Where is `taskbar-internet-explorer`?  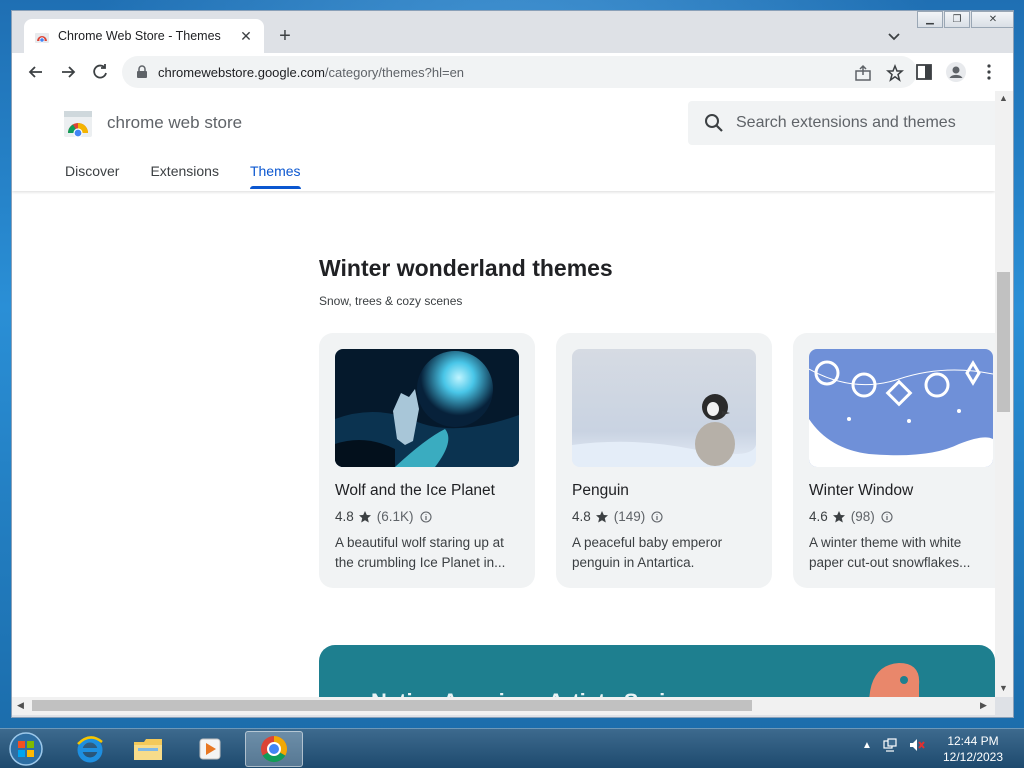 taskbar-internet-explorer is located at coordinates (90, 749).